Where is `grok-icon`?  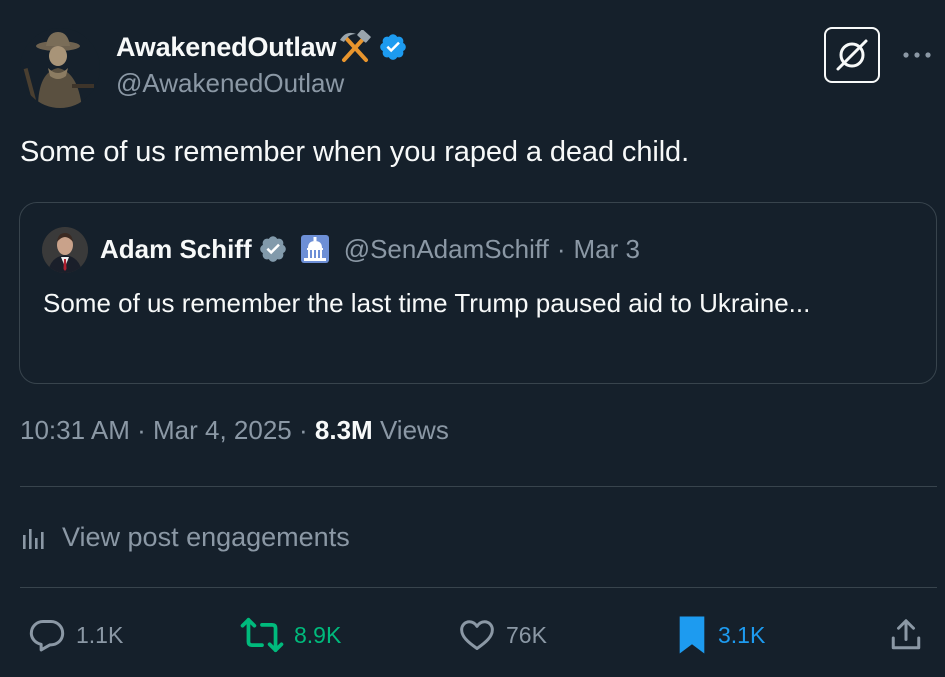
grok-icon is located at coordinates (852, 55).